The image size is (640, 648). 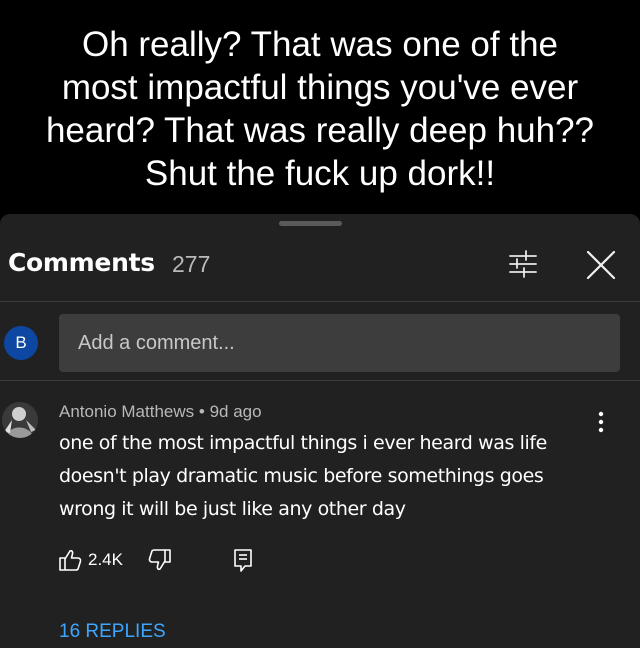 I want to click on reply-comment-icon, so click(x=243, y=560).